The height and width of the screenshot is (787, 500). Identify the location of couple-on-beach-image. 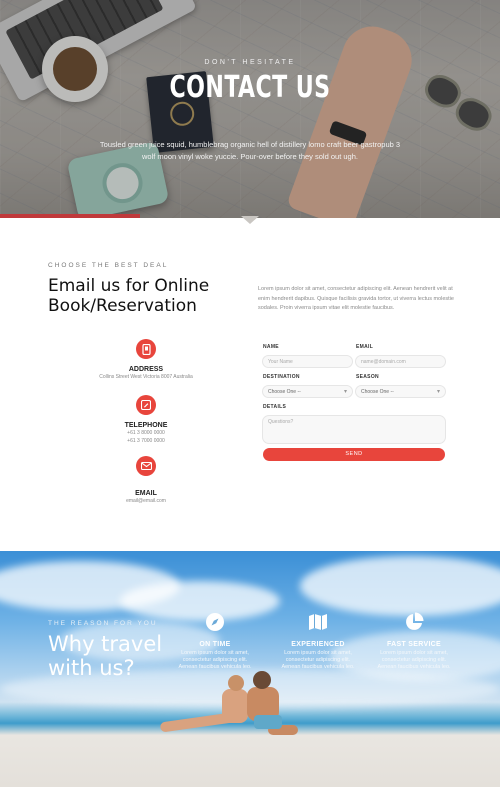
(225, 711).